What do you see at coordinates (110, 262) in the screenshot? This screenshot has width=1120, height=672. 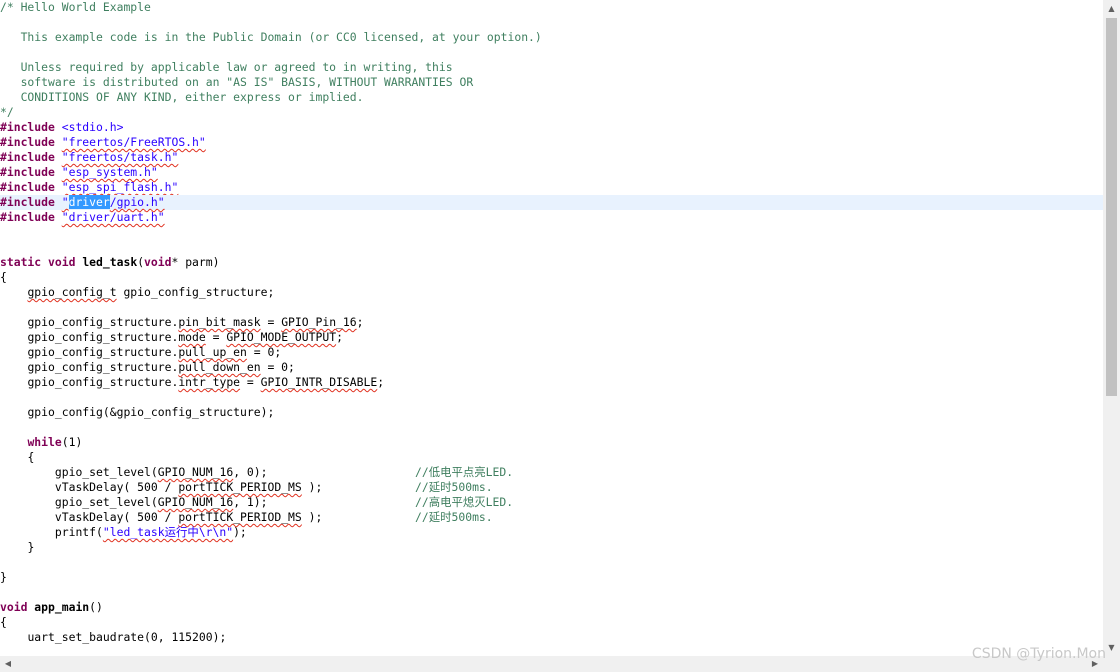 I see `function-name: led_task` at bounding box center [110, 262].